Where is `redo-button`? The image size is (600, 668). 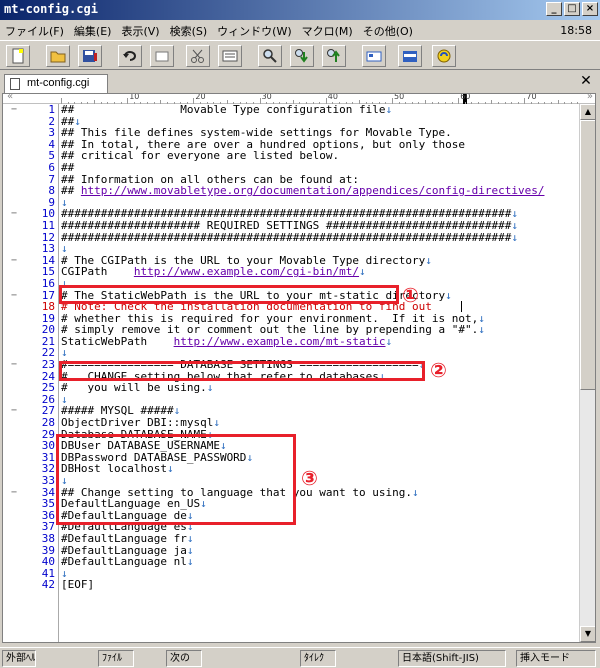 redo-button is located at coordinates (162, 56).